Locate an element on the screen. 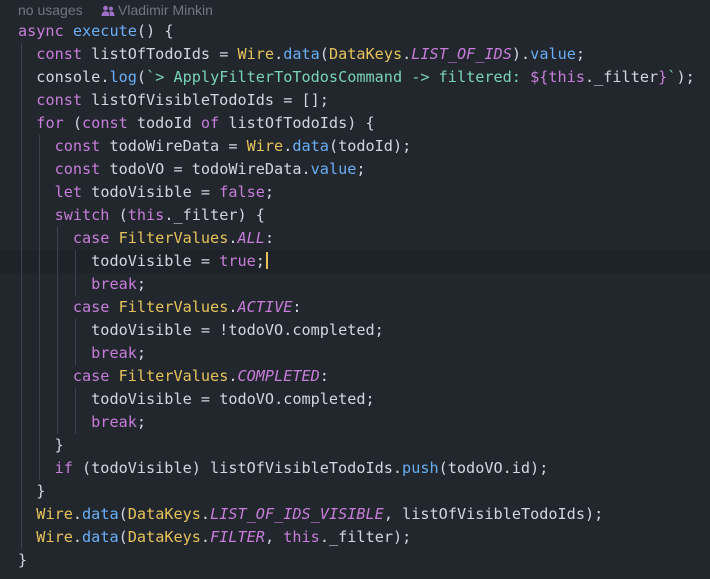  token-text: []; is located at coordinates (315, 100).